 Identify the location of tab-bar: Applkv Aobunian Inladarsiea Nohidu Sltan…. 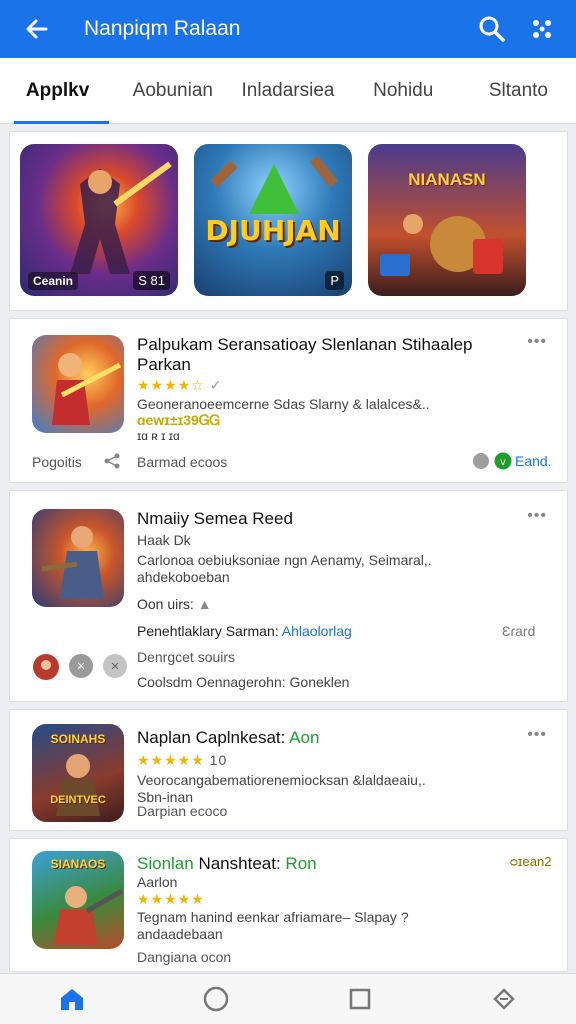
(288, 91).